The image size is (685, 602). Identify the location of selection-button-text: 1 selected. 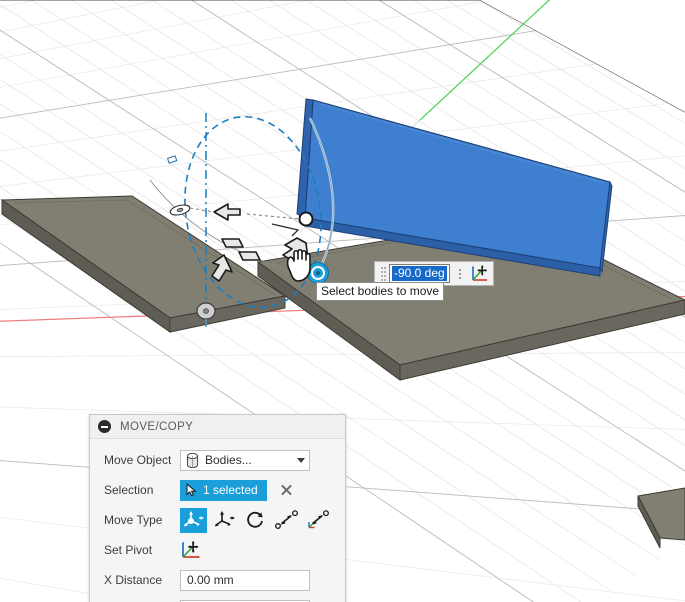
(230, 490).